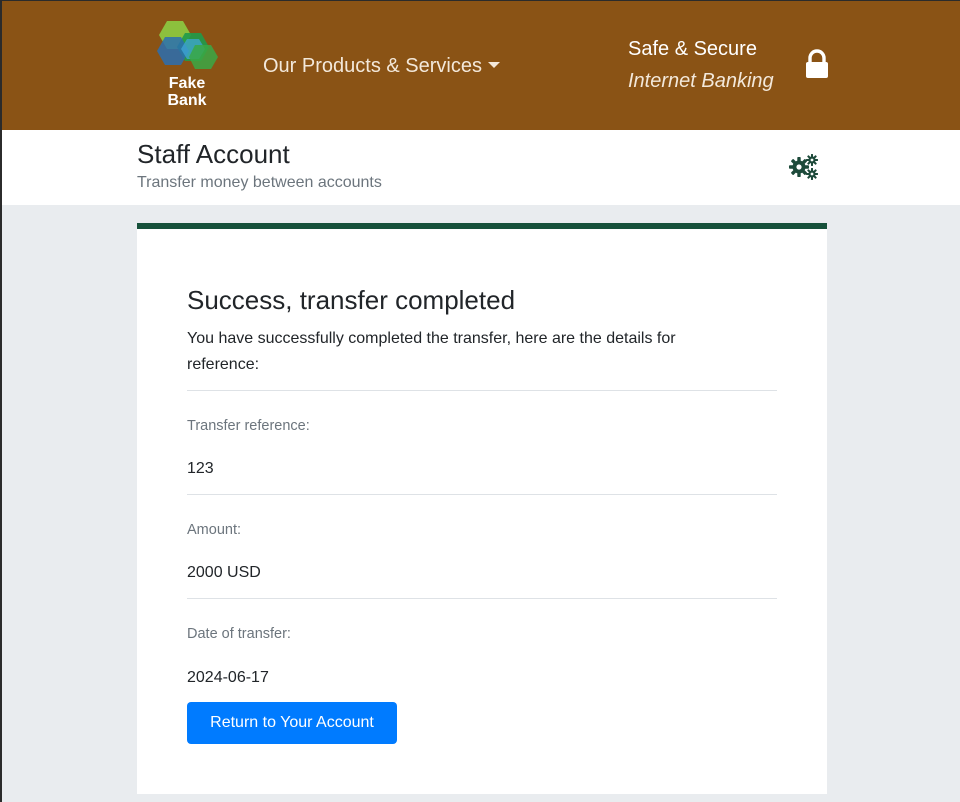 The width and height of the screenshot is (960, 802). Describe the element at coordinates (214, 530) in the screenshot. I see `amount-label: Amount:` at that location.